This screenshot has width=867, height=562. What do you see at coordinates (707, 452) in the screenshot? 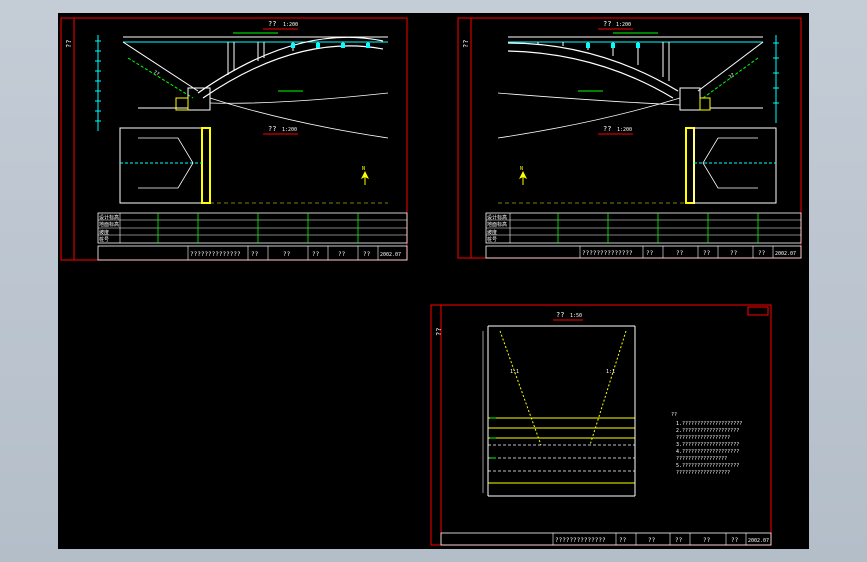
I see `note-line: 4.???????????????????` at bounding box center [707, 452].